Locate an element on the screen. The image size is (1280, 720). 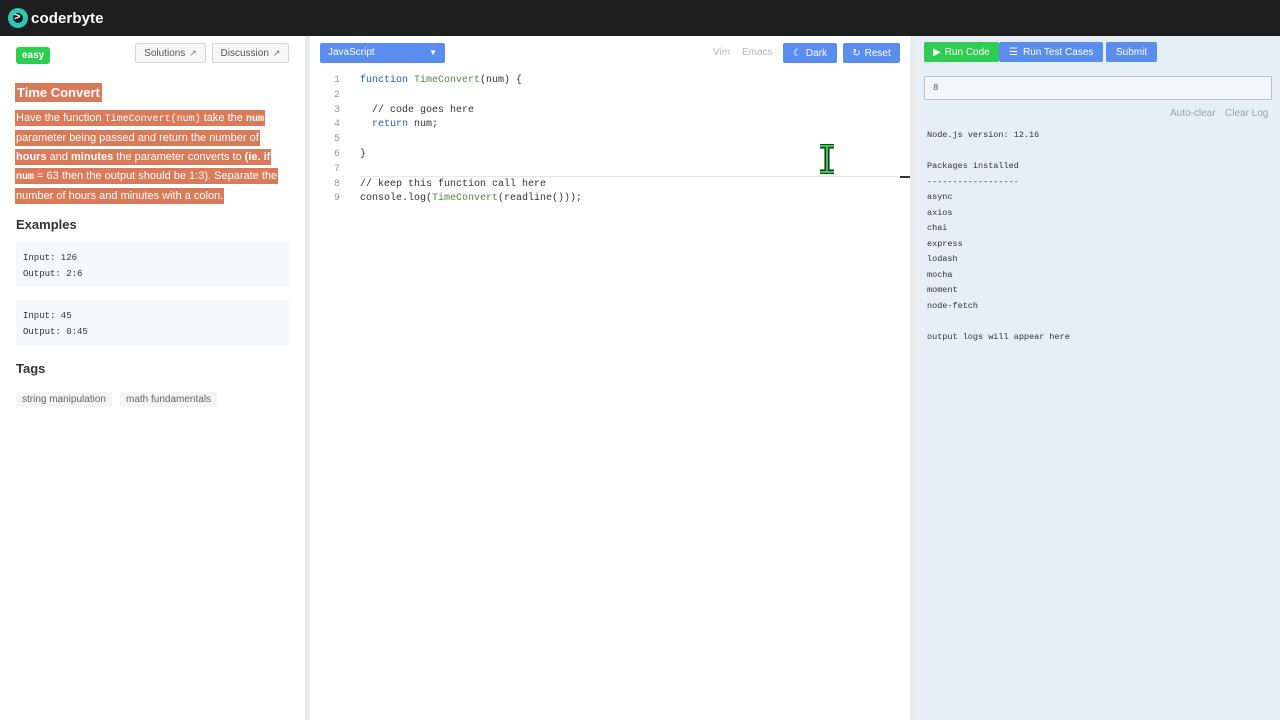
run-test-cases-button: ☰ Run Test Cases is located at coordinates (1051, 52).